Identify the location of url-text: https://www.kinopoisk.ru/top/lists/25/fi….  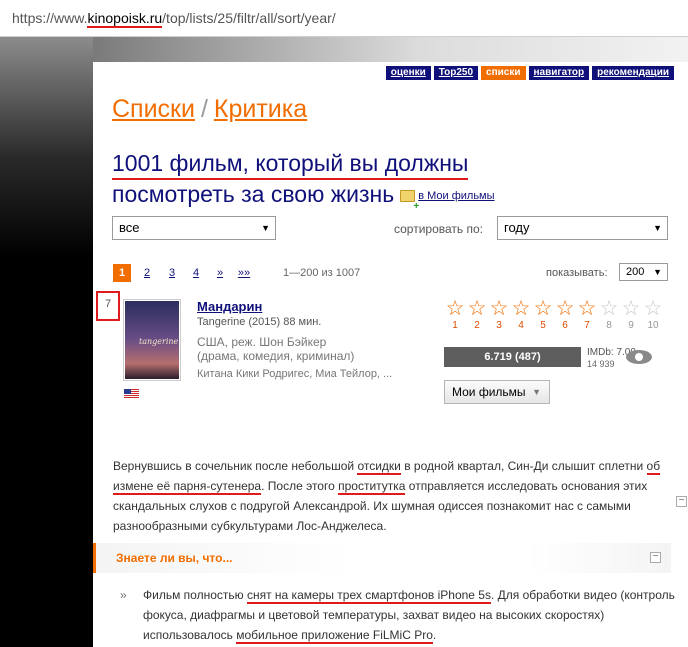
(174, 19).